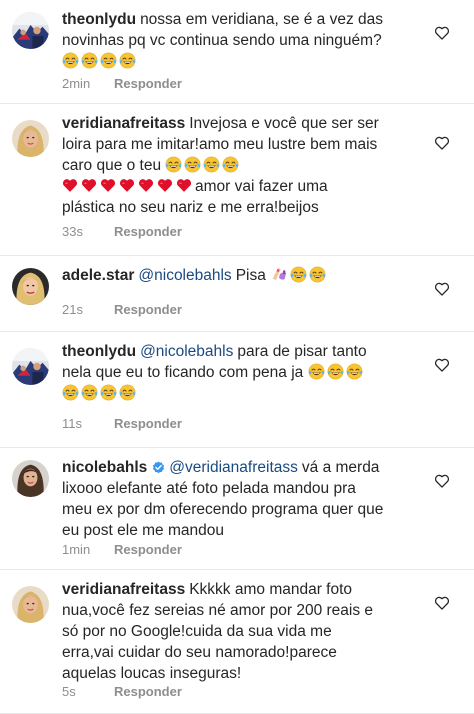  What do you see at coordinates (247, 351) in the screenshot?
I see `comment-line: theonlydu @nicolebahls para de pisar tanto` at bounding box center [247, 351].